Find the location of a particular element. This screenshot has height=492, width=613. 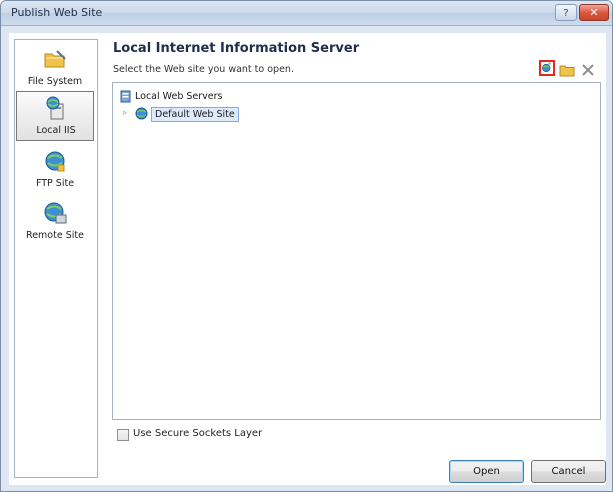

sidebar-item-label: File System is located at coordinates (55, 81).